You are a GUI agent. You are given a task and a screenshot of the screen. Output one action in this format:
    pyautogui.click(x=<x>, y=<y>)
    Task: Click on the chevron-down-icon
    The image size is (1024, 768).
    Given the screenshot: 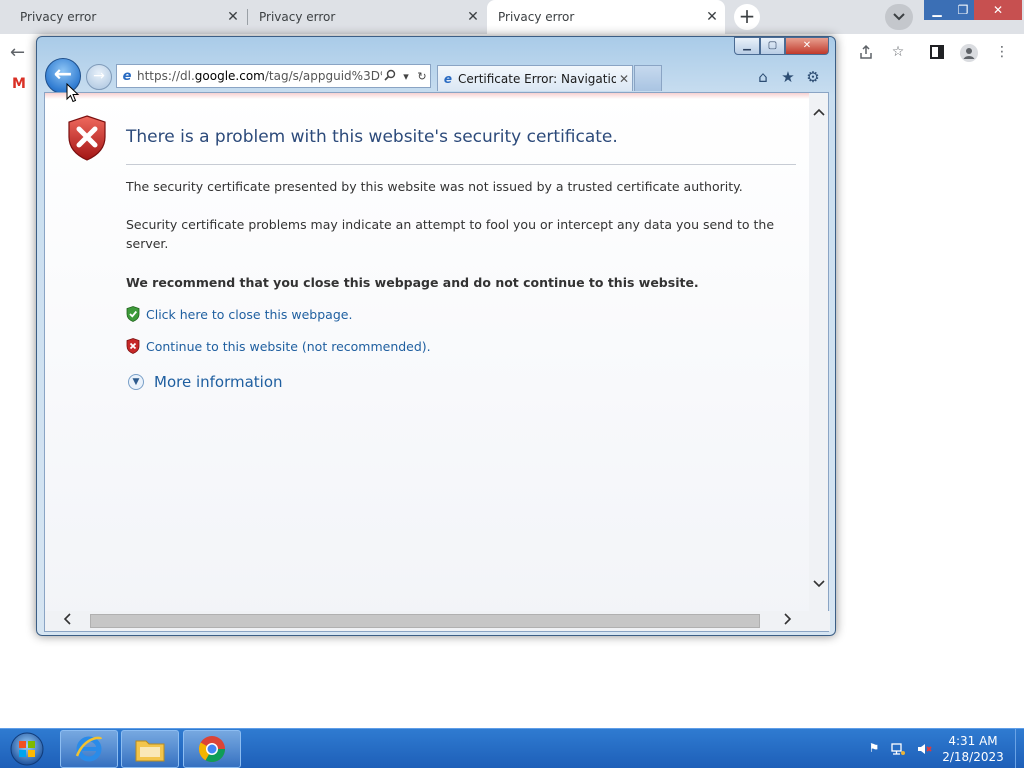 What is the action you would take?
    pyautogui.click(x=899, y=17)
    